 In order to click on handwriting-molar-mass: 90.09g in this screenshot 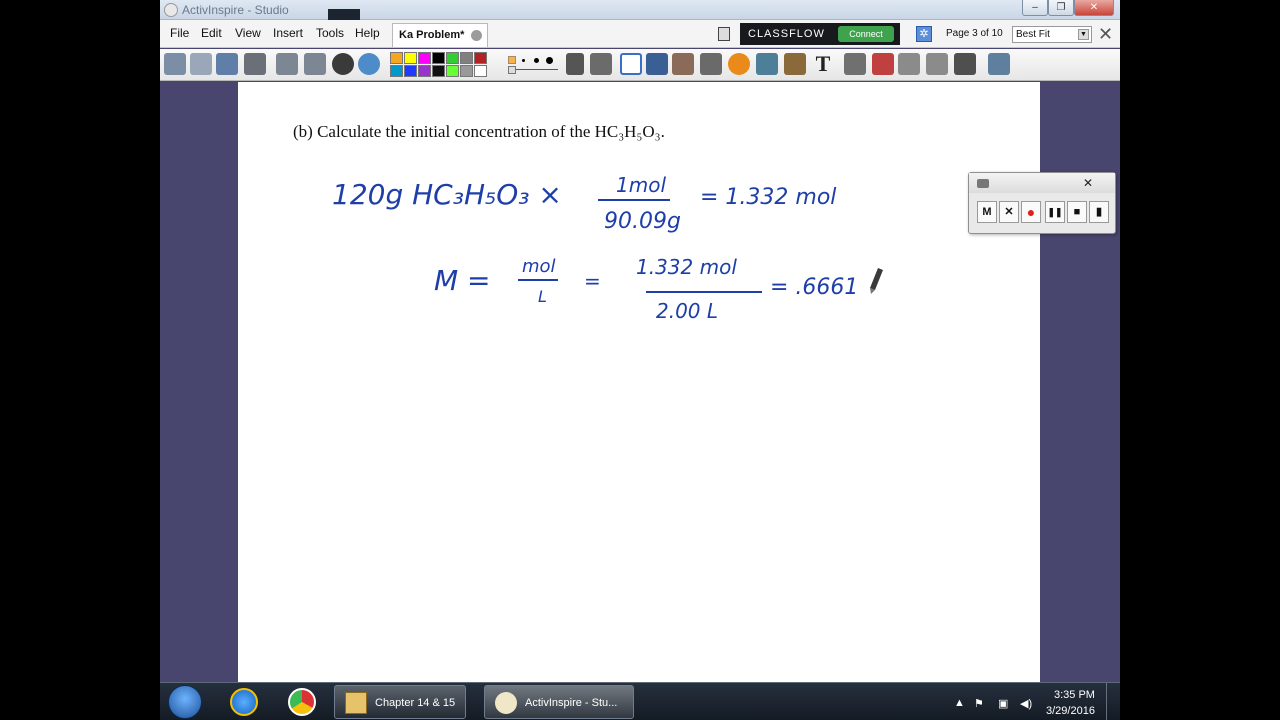, I will do `click(642, 221)`.